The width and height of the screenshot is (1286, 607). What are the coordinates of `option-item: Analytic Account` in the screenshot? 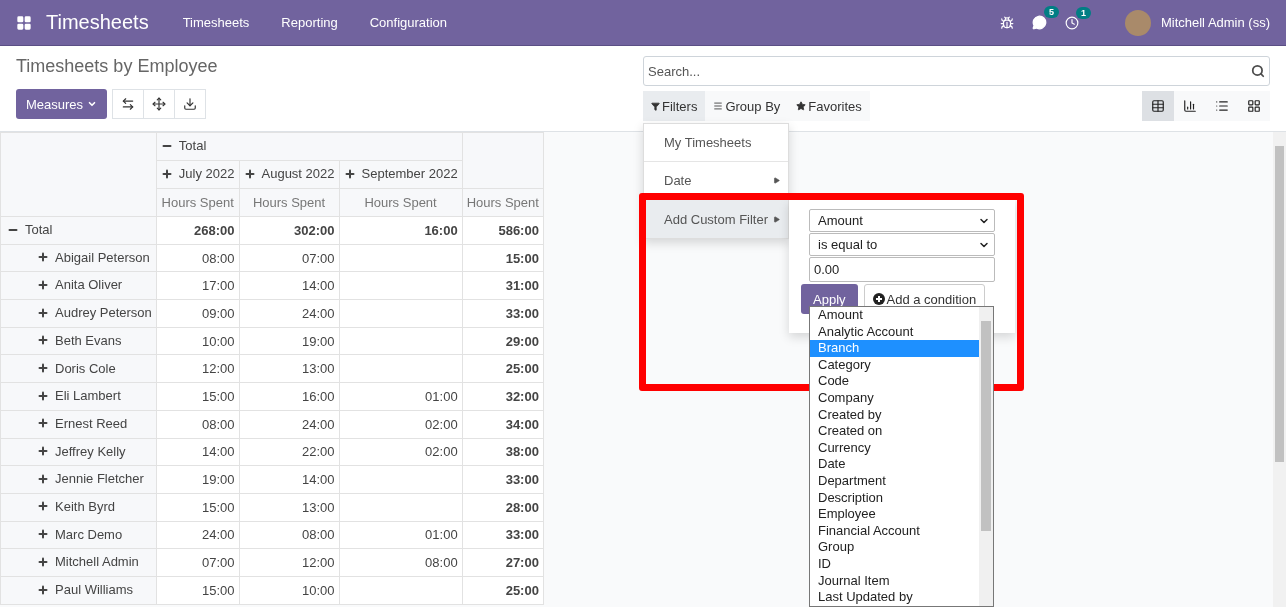 It's located at (894, 332).